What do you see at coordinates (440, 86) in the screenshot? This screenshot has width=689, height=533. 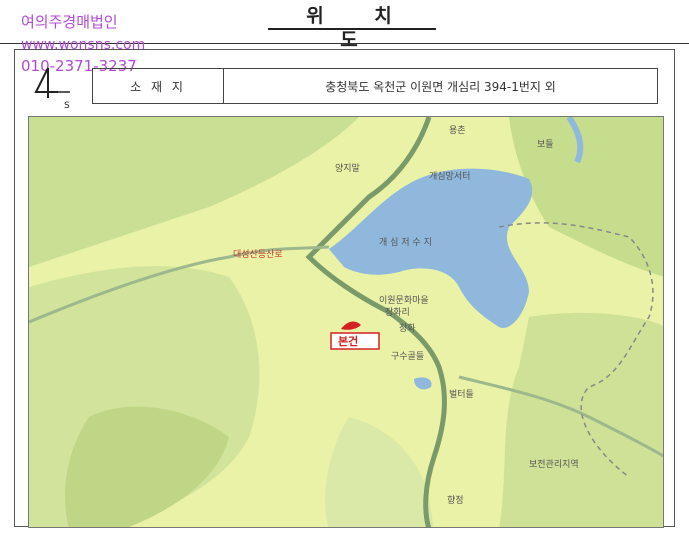 I see `address-value: 충청북도 옥천군 이원면 개심리 394-1번지 외` at bounding box center [440, 86].